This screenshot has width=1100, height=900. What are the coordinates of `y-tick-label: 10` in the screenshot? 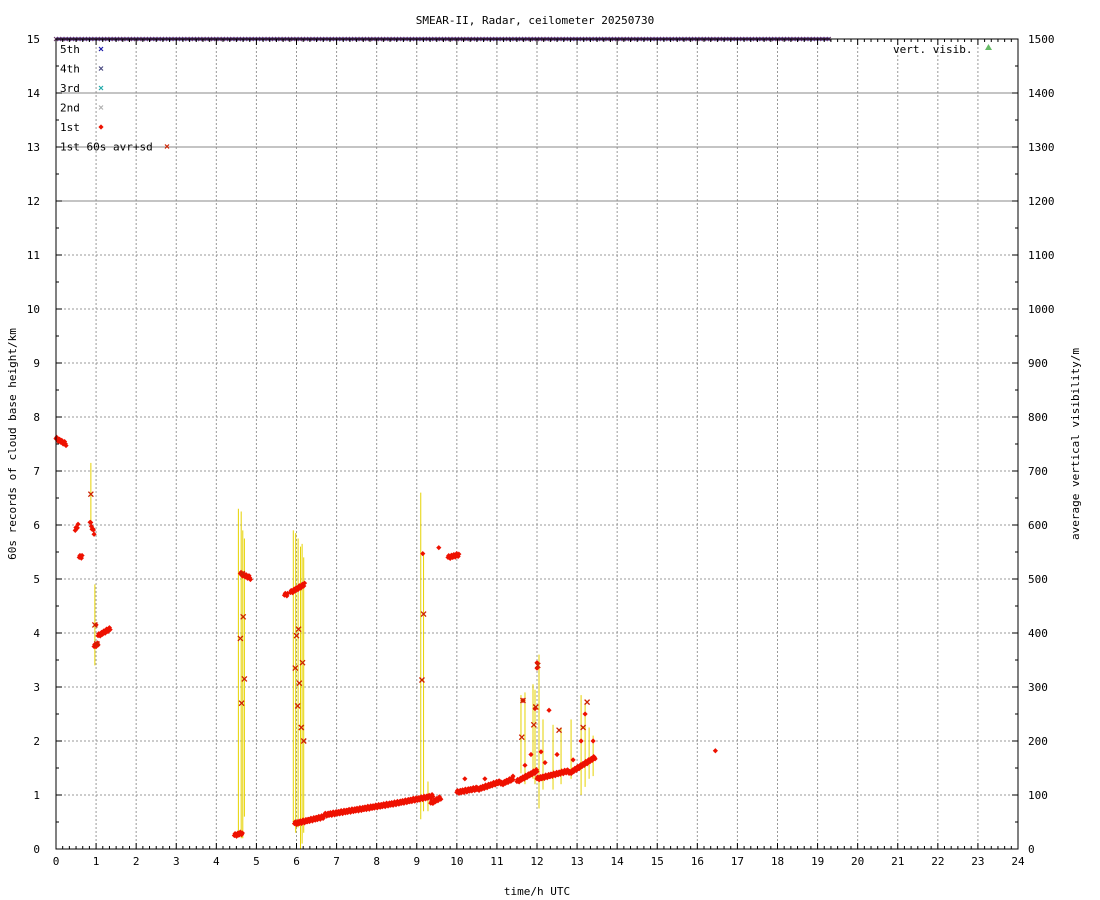 It's located at (33, 309).